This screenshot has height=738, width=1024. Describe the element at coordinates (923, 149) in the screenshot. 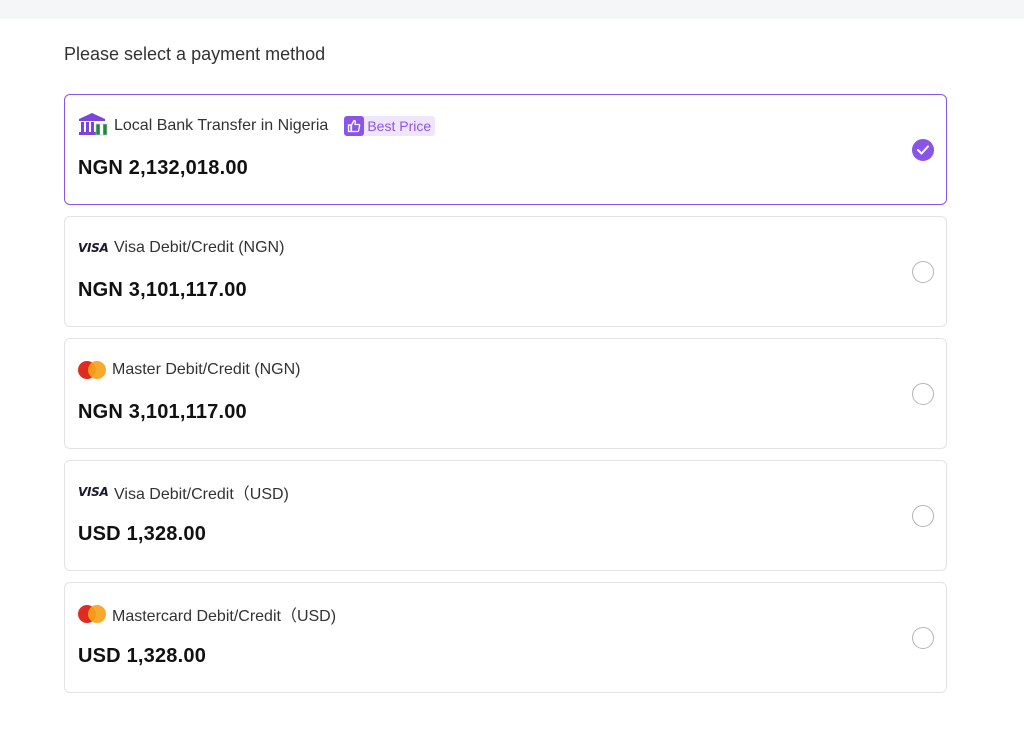

I see `radio-checked-icon` at that location.